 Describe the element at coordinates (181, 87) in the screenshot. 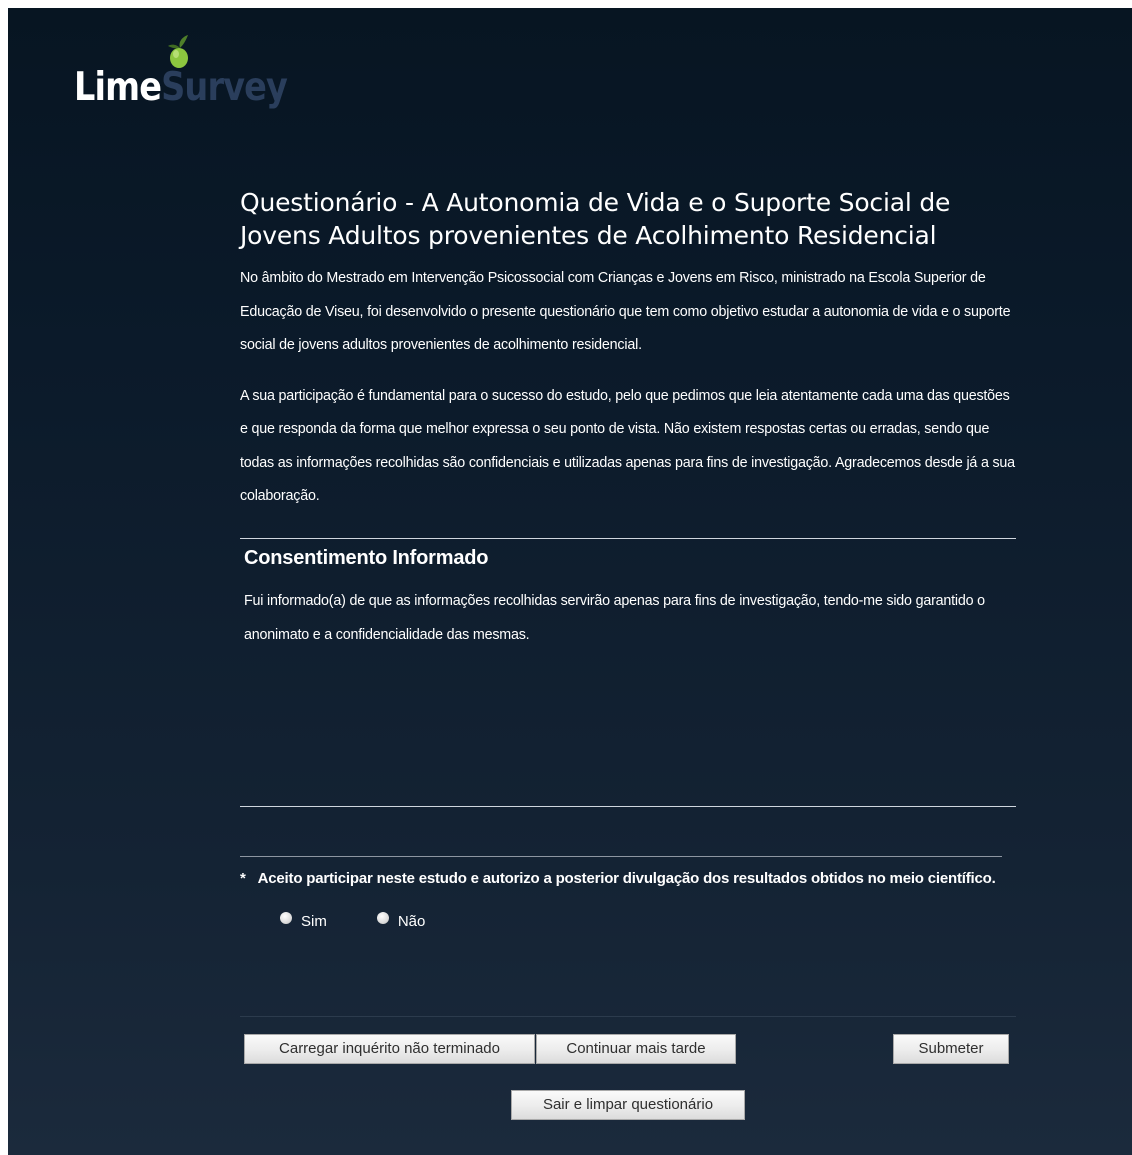

I see `logo-wordmark: LimeSurvey` at that location.